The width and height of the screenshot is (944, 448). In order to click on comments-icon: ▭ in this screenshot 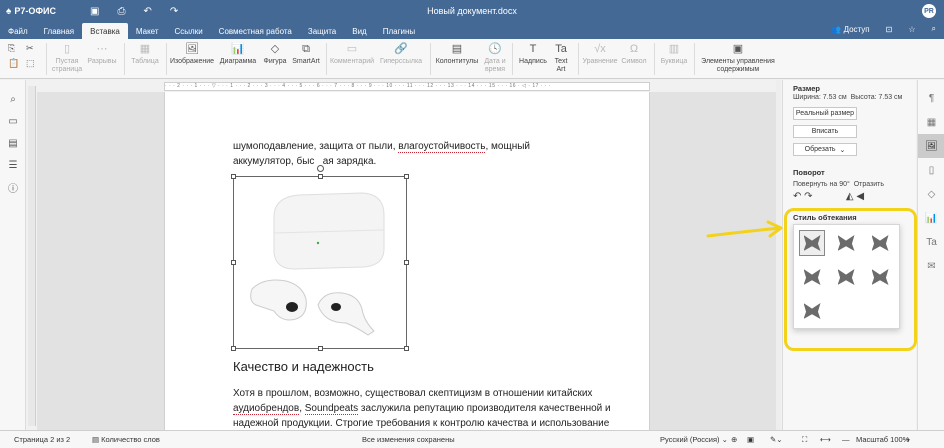, I will do `click(13, 121)`.